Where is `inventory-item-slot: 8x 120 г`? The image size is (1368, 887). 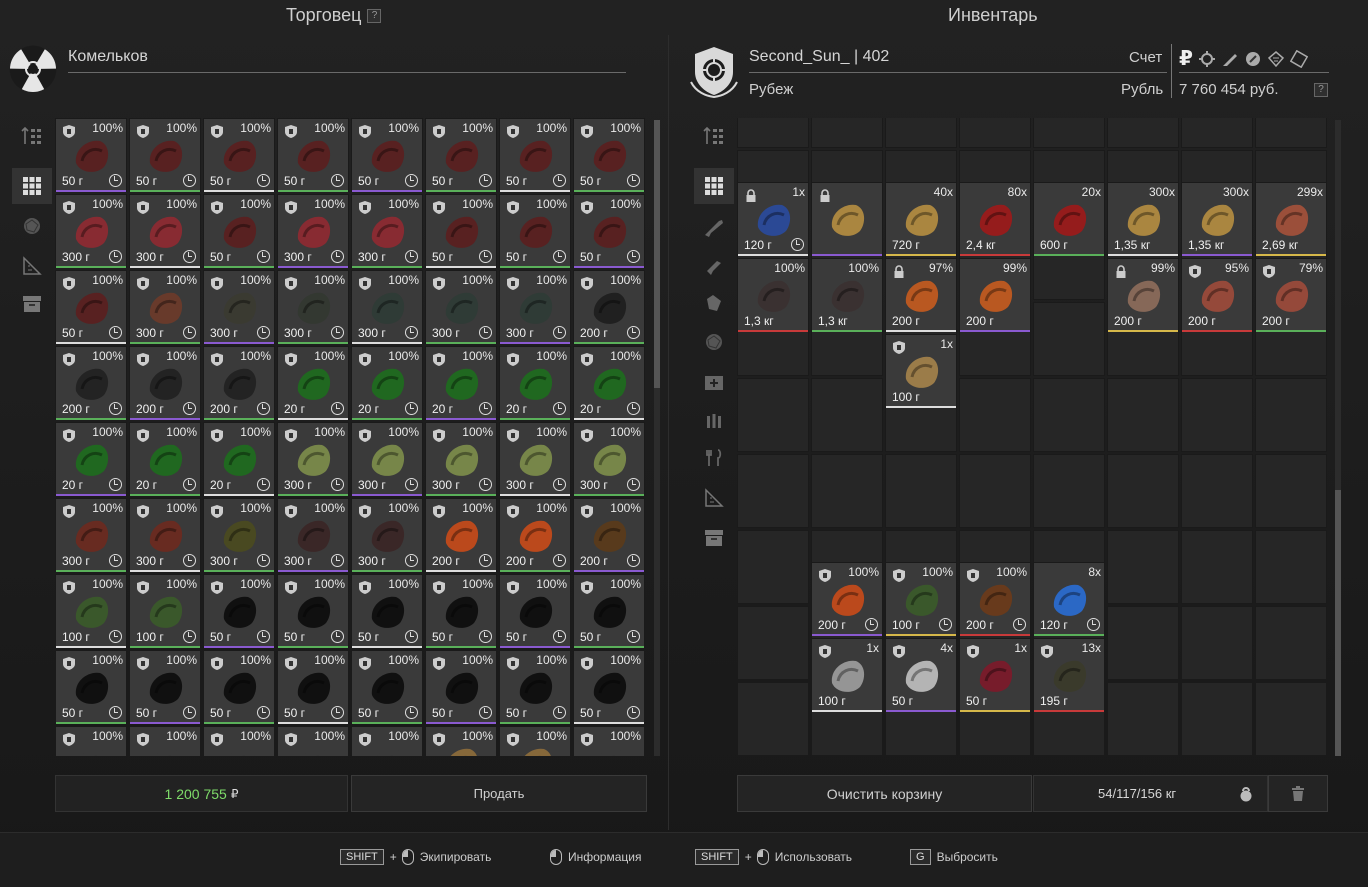
inventory-item-slot: 8x 120 г is located at coordinates (1069, 599).